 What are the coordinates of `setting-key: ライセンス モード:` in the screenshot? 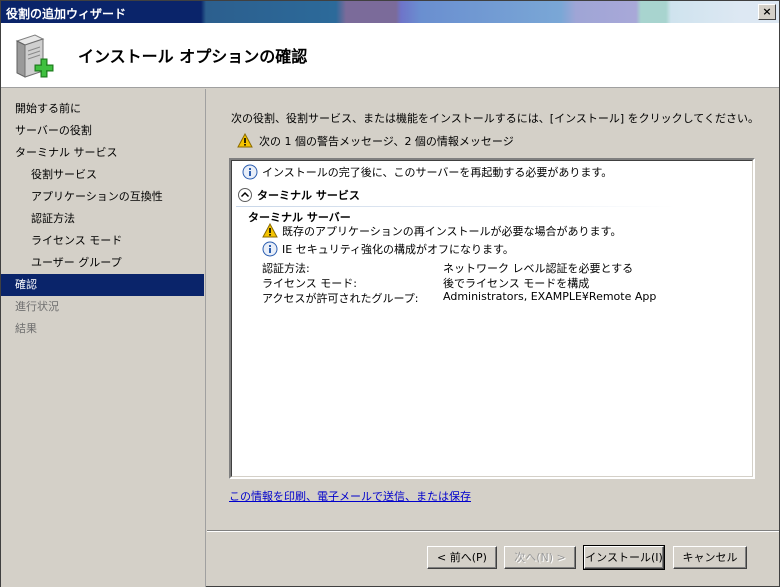 It's located at (309, 283).